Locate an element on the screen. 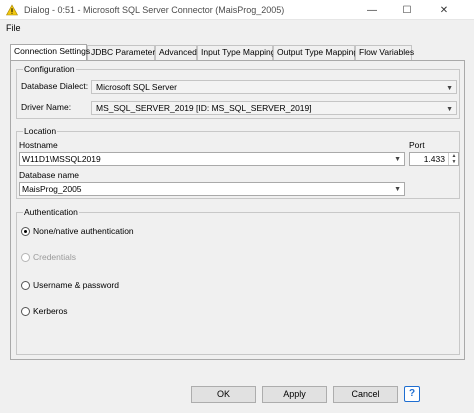 This screenshot has height=413, width=474. help-button: ? is located at coordinates (412, 394).